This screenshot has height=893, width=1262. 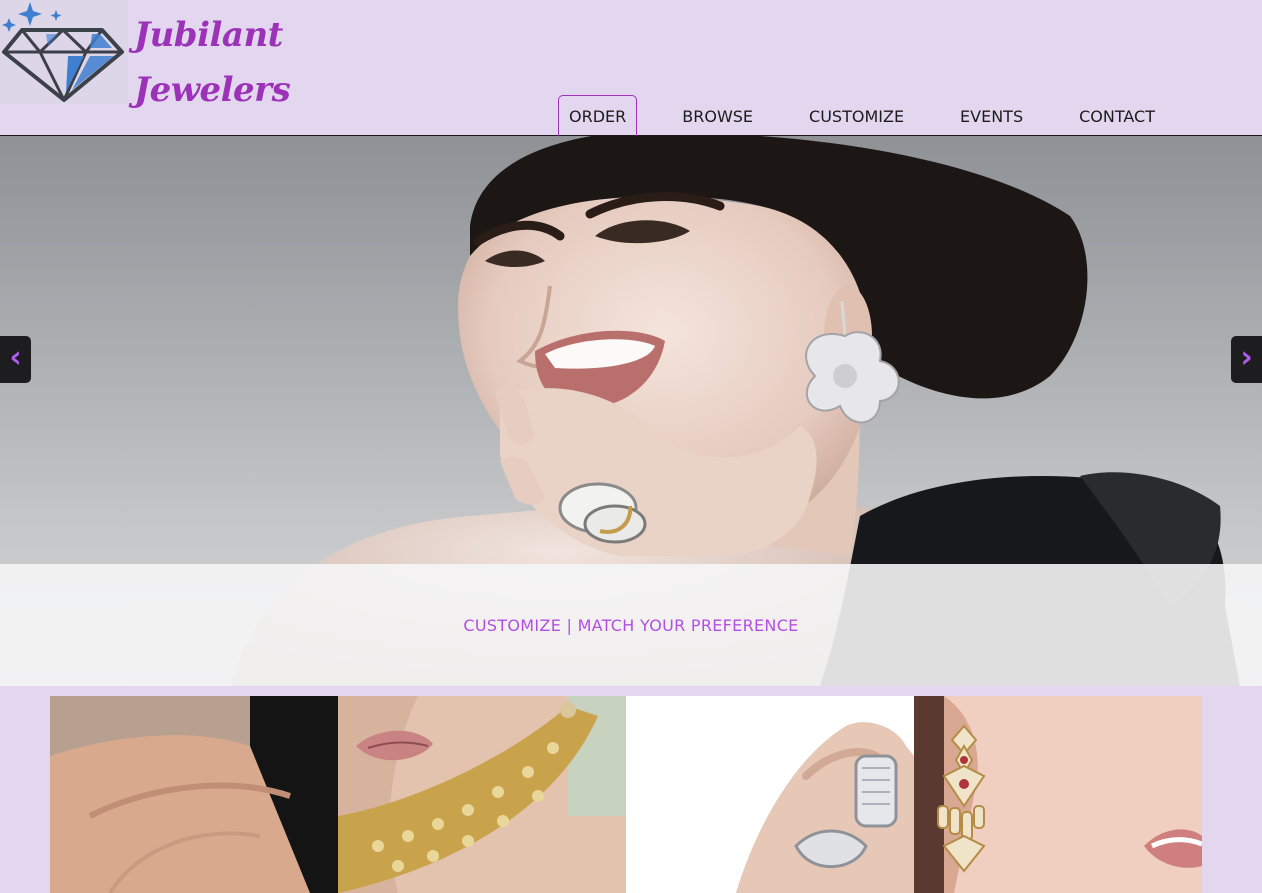 I want to click on nav-customize: CUSTOMIZE, so click(x=856, y=115).